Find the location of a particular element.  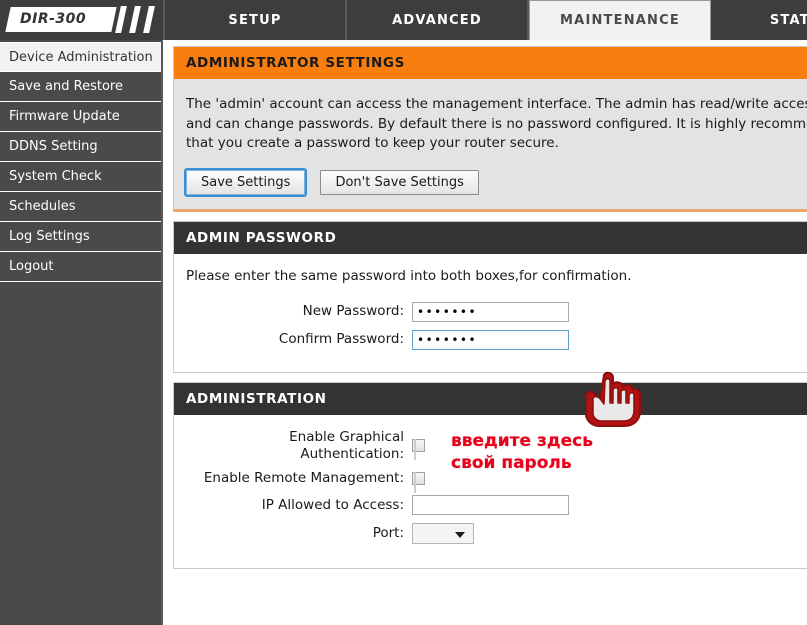

new-password-input: ••••••• is located at coordinates (490, 311).